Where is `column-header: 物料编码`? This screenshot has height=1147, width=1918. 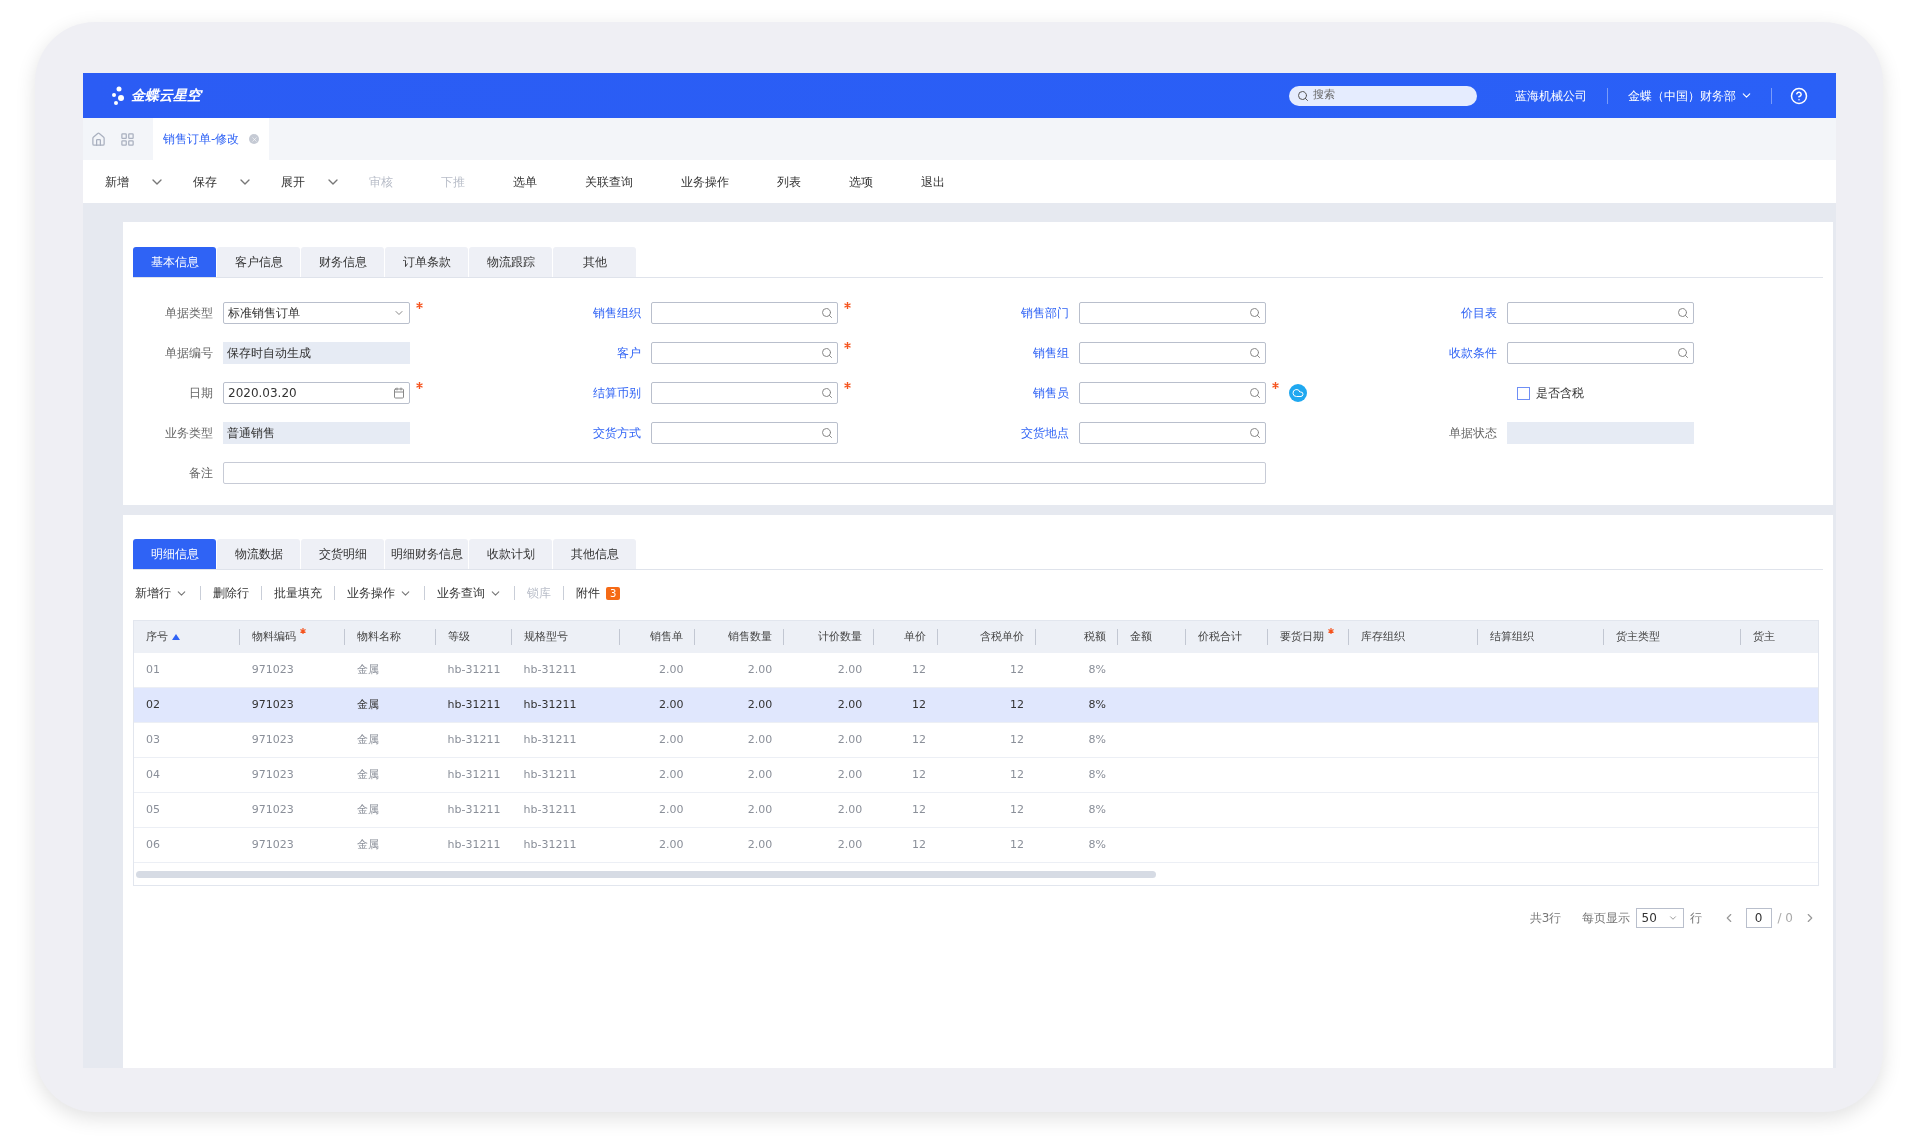
column-header: 物料编码 is located at coordinates (273, 637).